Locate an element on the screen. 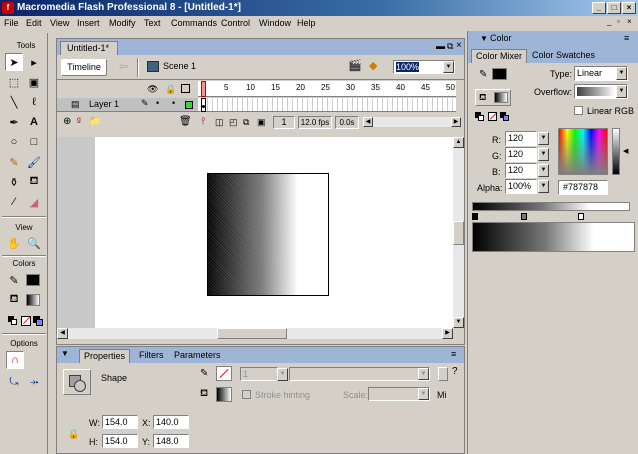  fill-color-swatch is located at coordinates (33, 300).